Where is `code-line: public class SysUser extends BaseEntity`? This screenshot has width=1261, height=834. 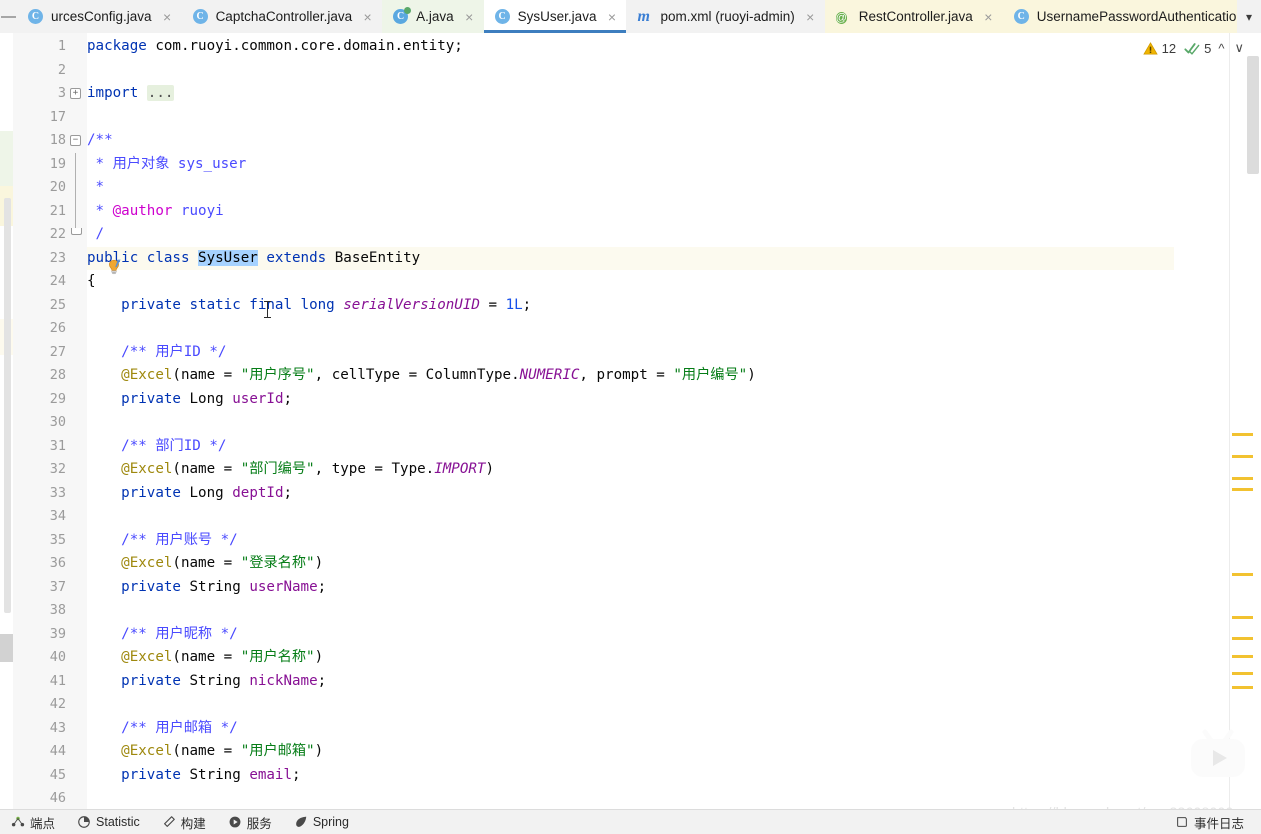 code-line: public class SysUser extends BaseEntity is located at coordinates (630, 258).